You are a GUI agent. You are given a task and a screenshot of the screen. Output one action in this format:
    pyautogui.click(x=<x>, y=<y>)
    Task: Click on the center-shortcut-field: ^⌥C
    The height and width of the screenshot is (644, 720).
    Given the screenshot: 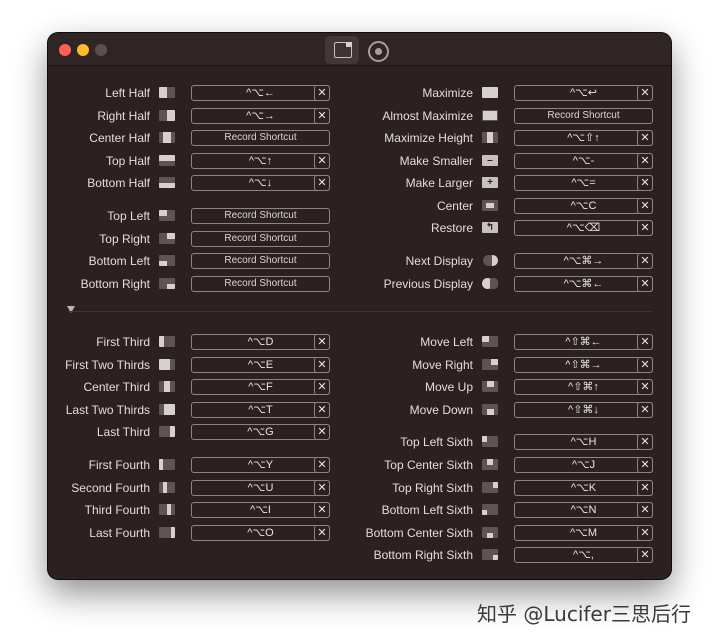 What is the action you would take?
    pyautogui.click(x=583, y=206)
    